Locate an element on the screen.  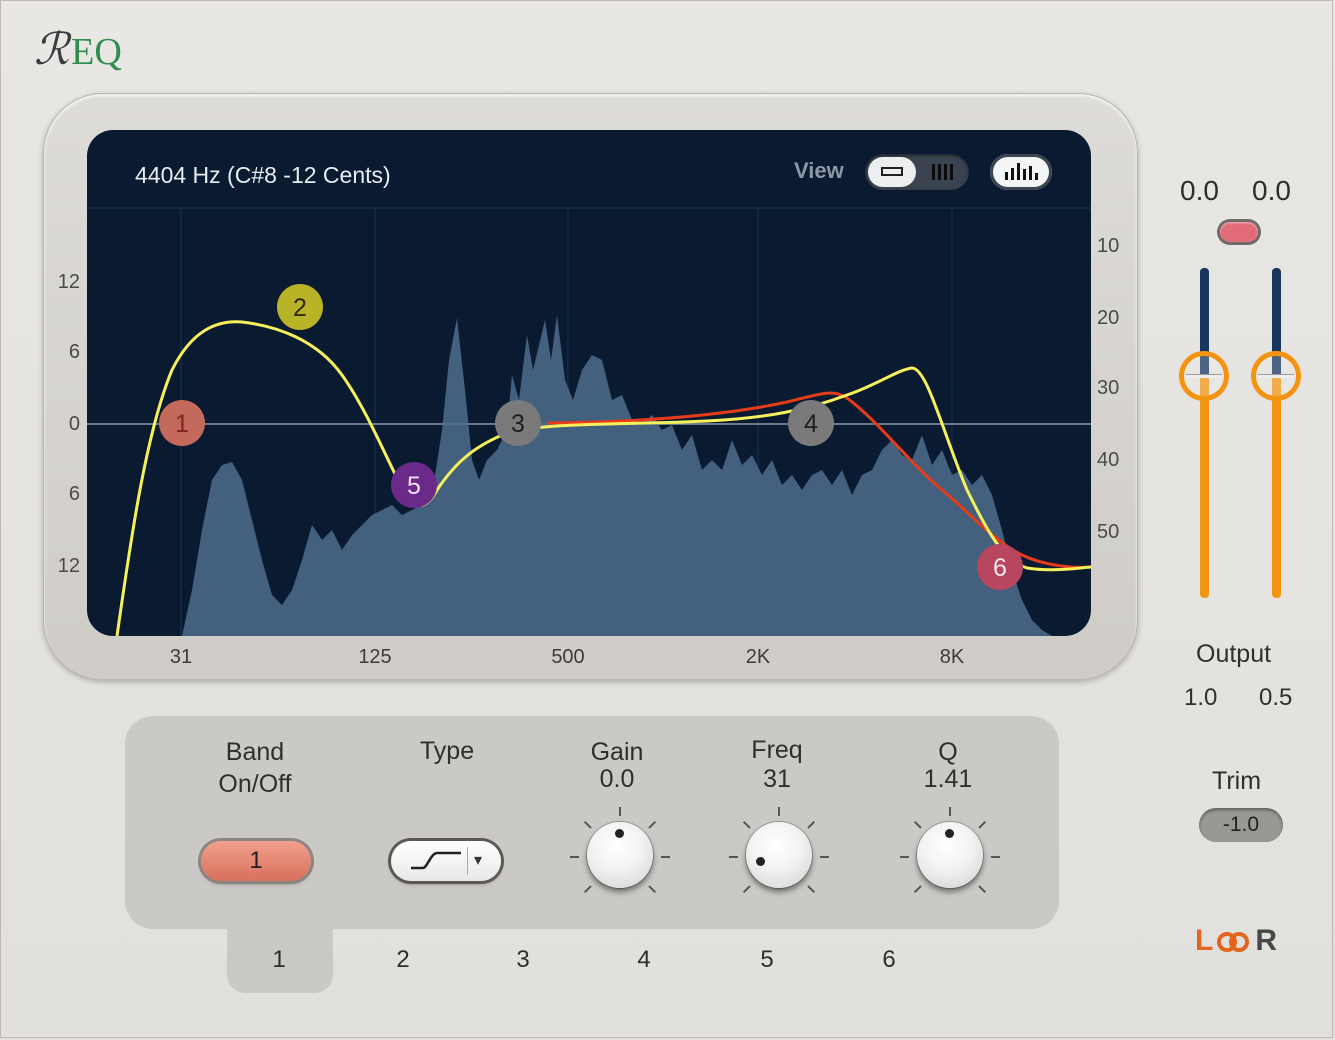
highpass-icon is located at coordinates (436, 860).